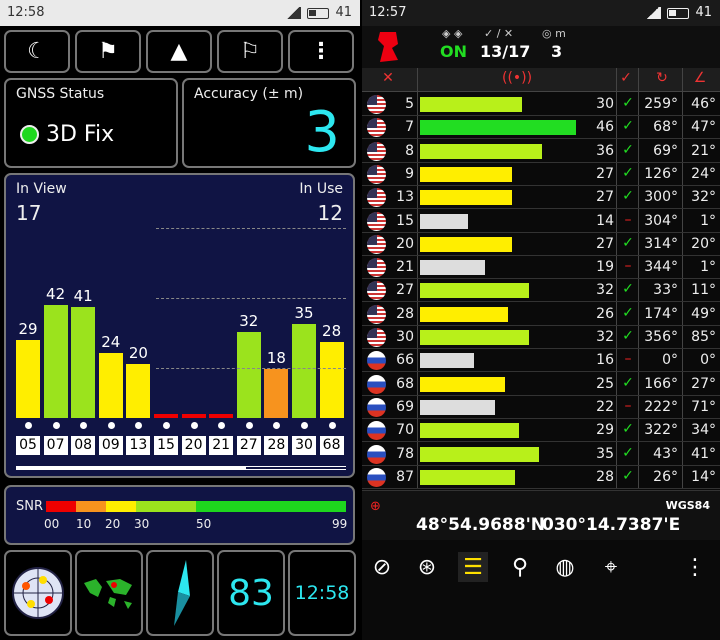 This screenshot has height=640, width=720. What do you see at coordinates (382, 567) in the screenshot?
I see `compass-tab: ⊘` at bounding box center [382, 567].